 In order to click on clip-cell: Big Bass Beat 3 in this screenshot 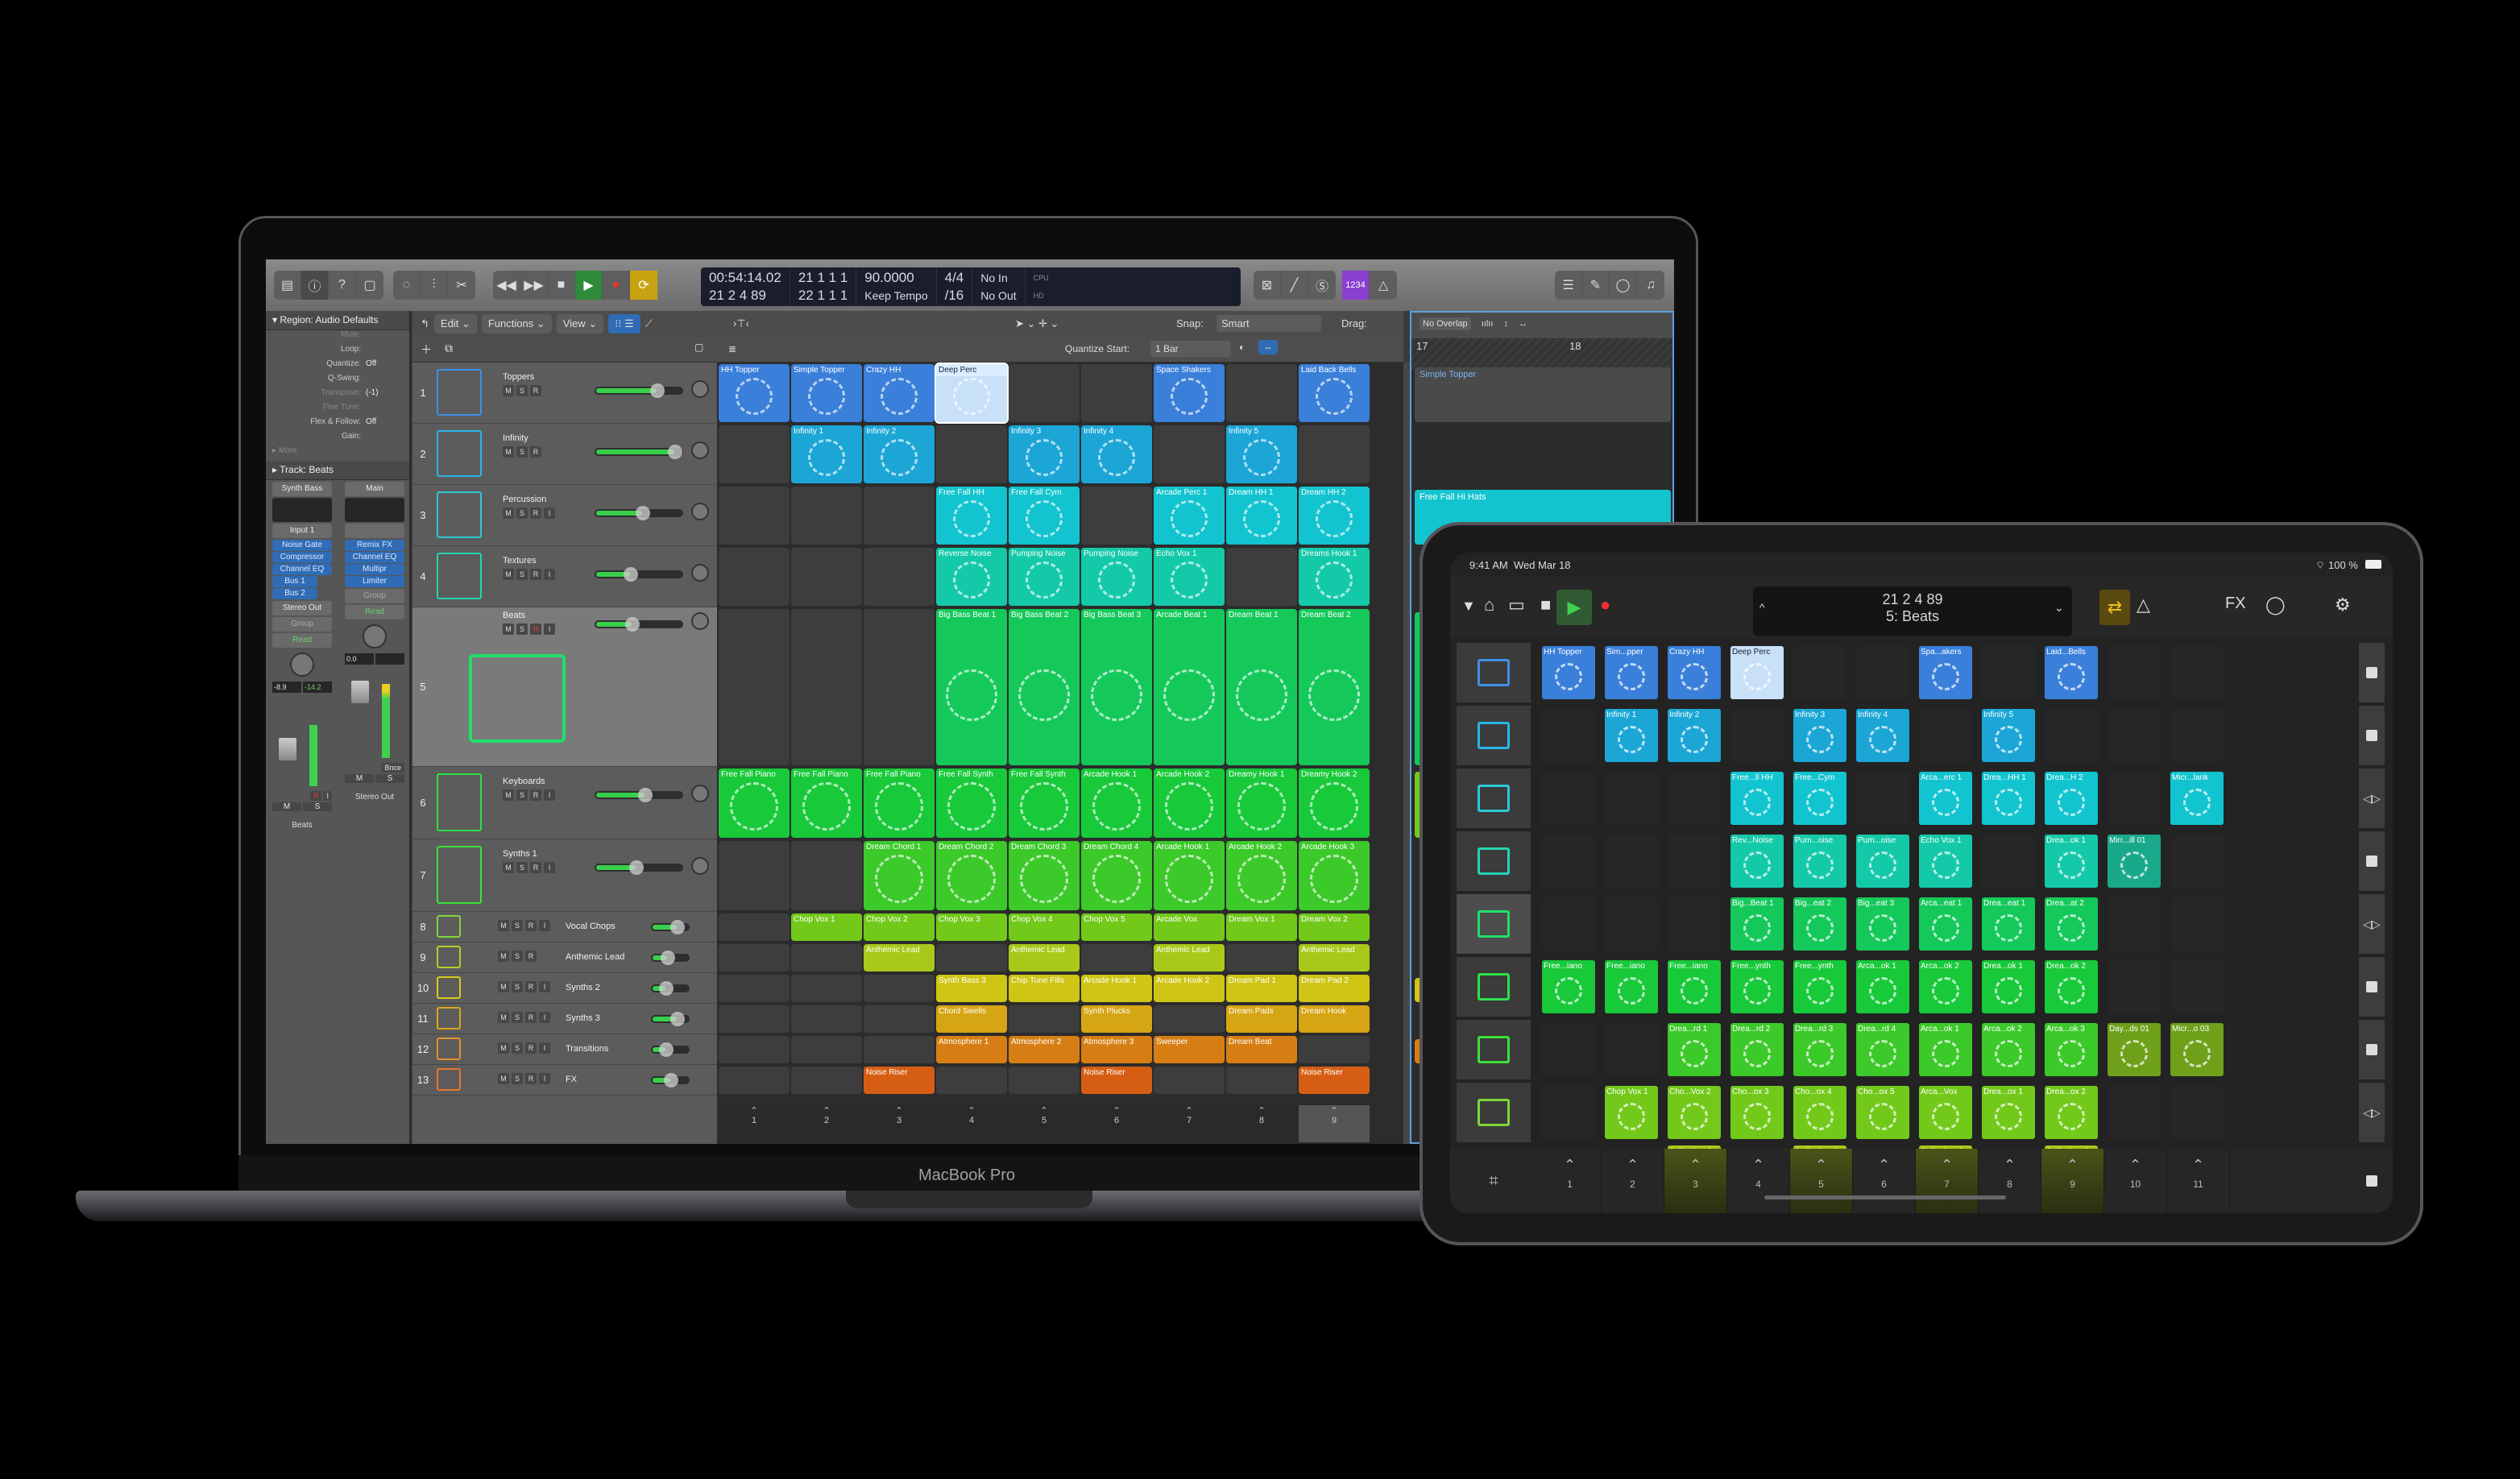, I will do `click(1116, 687)`.